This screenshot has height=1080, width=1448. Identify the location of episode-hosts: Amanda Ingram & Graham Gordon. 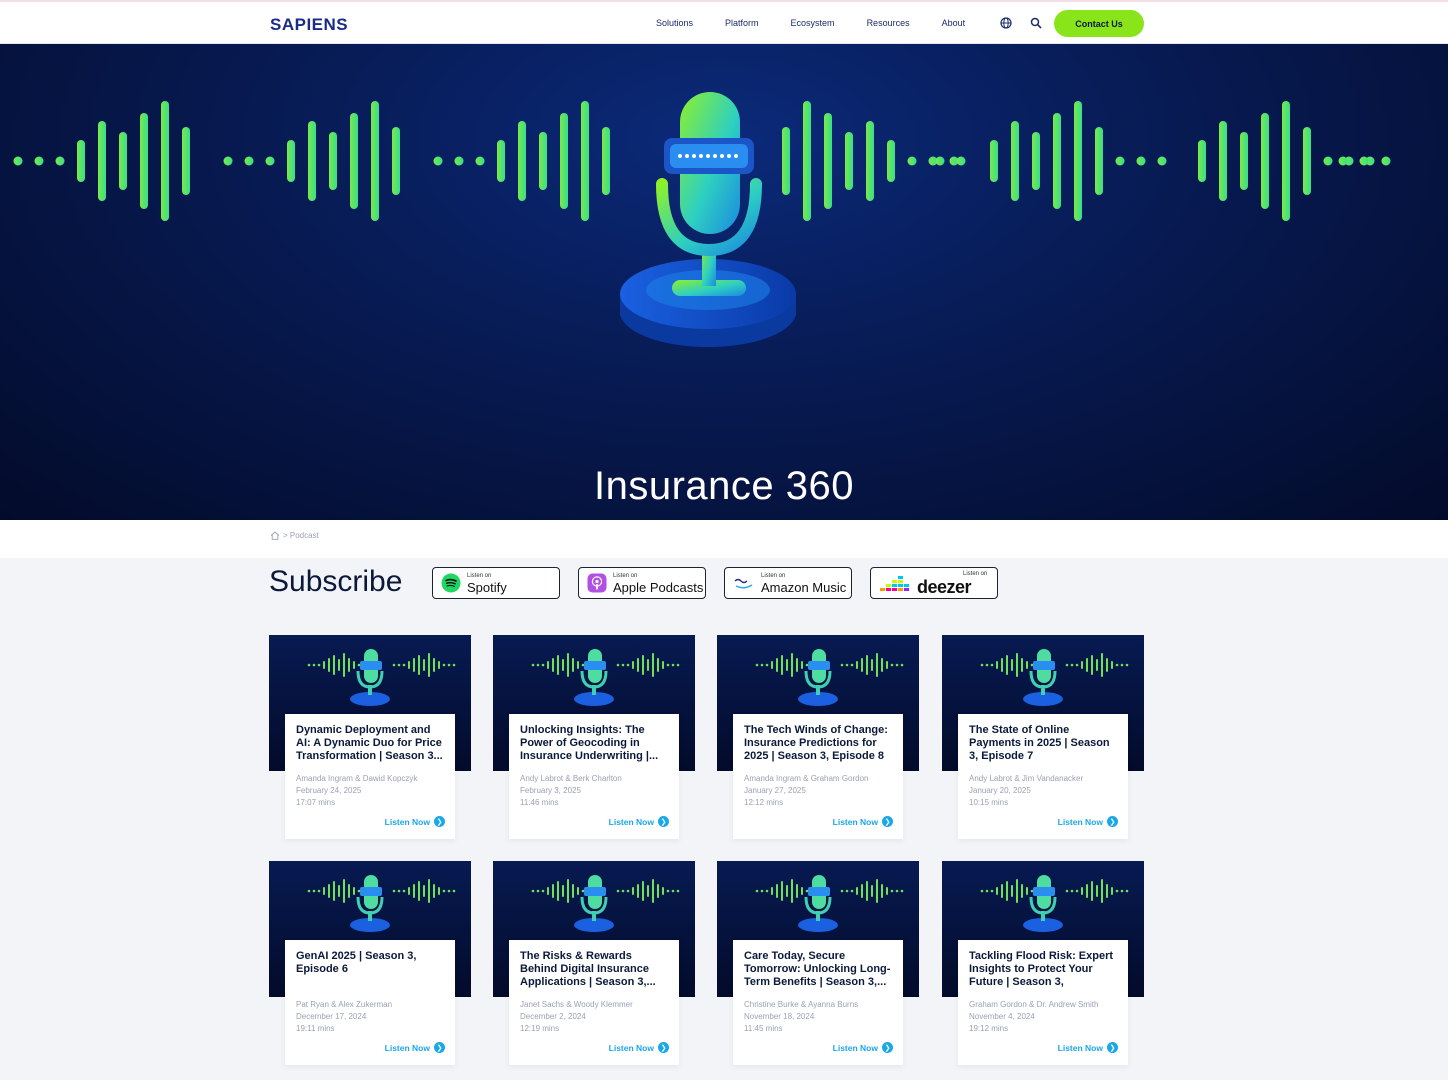
(806, 778).